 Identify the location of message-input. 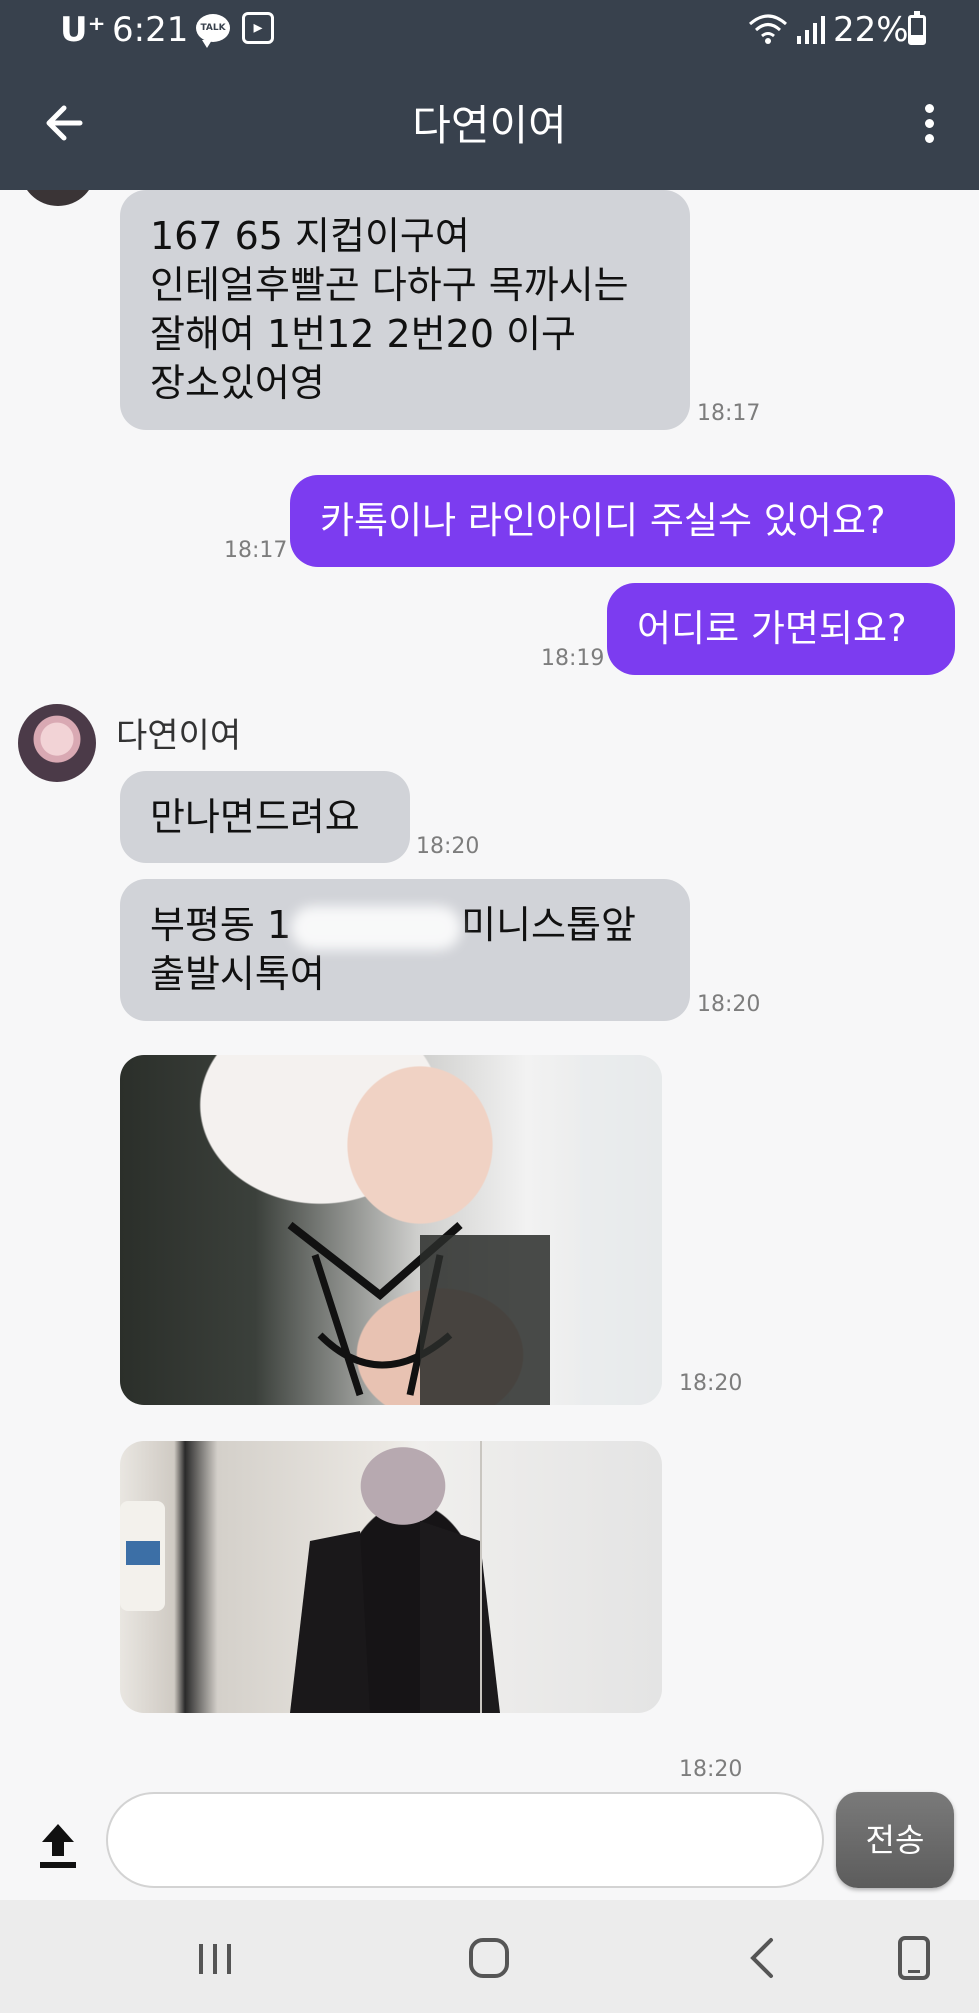
(465, 1840).